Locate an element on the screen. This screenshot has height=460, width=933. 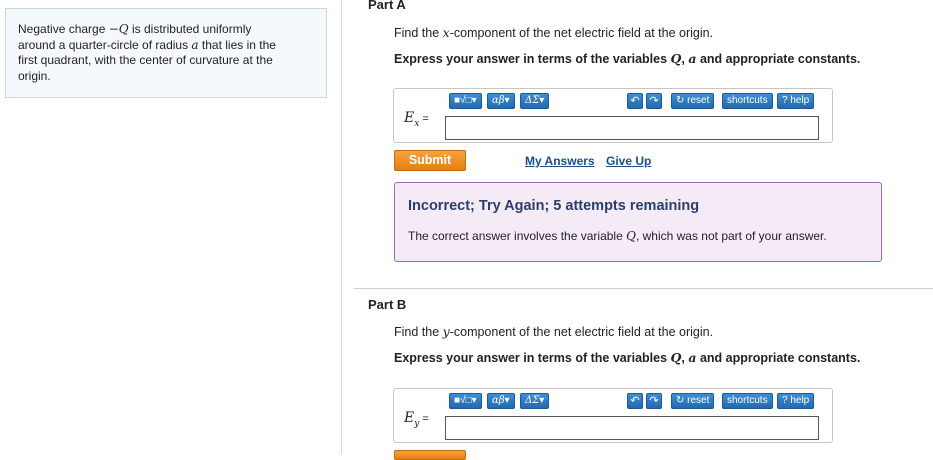
feedback-text-part: The correct answer involves the variable is located at coordinates (517, 236).